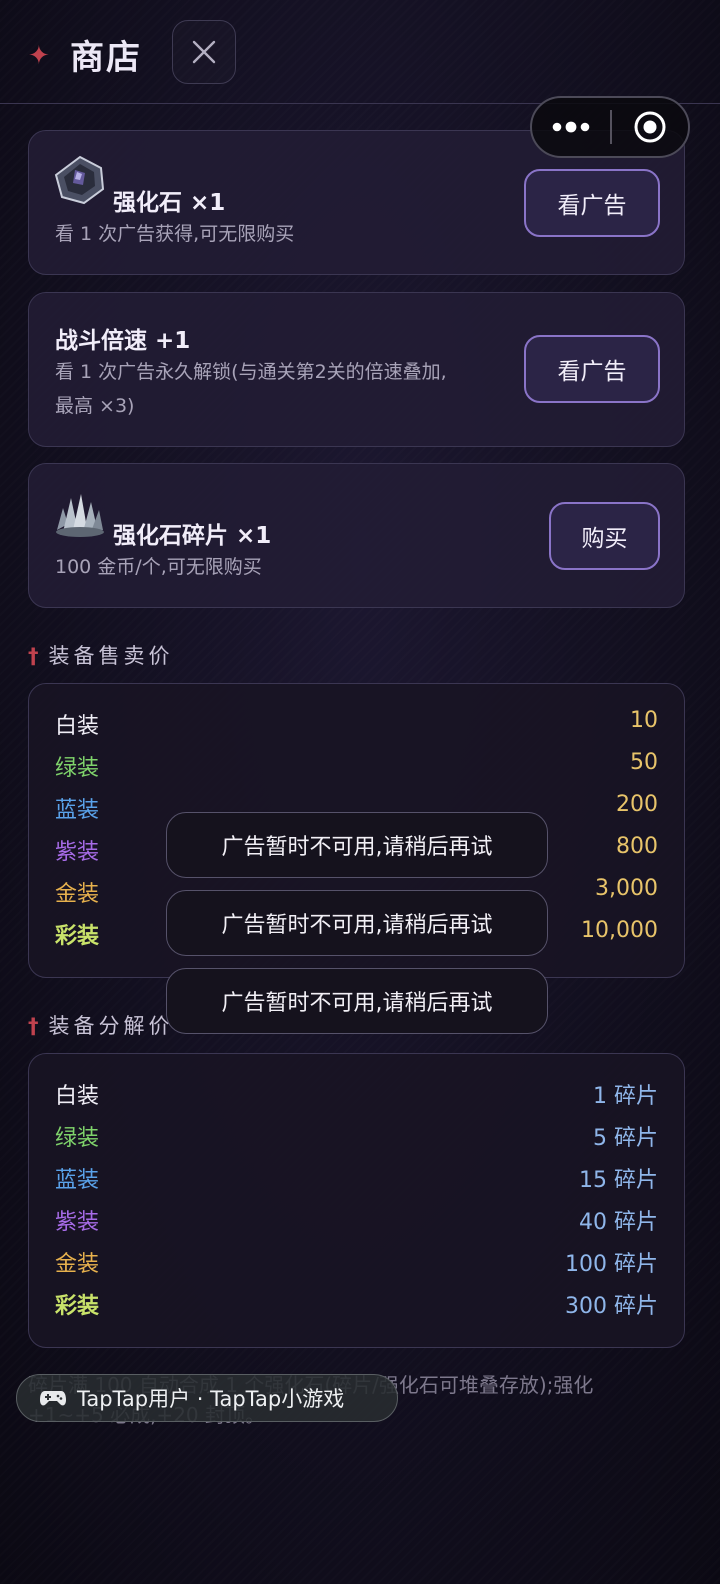 The height and width of the screenshot is (1584, 720). I want to click on tier-value: 300 碎片, so click(611, 1306).